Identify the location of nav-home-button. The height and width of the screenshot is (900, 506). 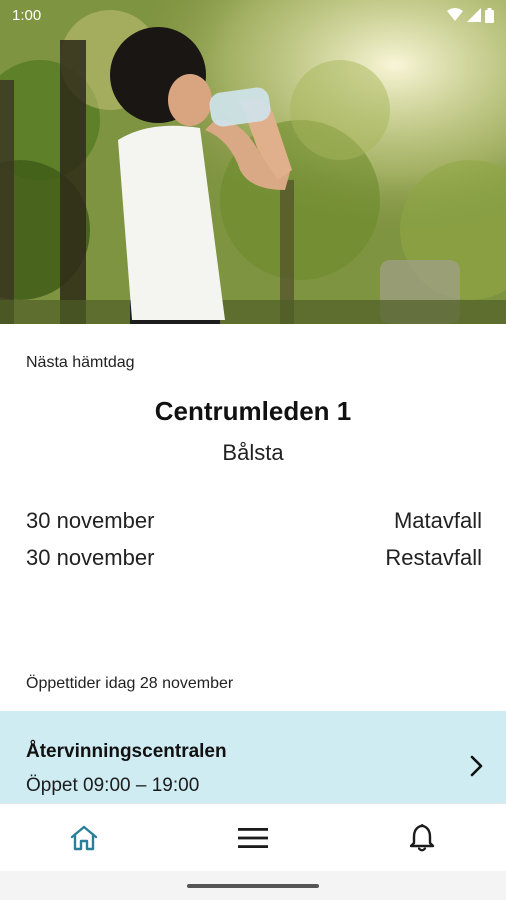
(84, 838).